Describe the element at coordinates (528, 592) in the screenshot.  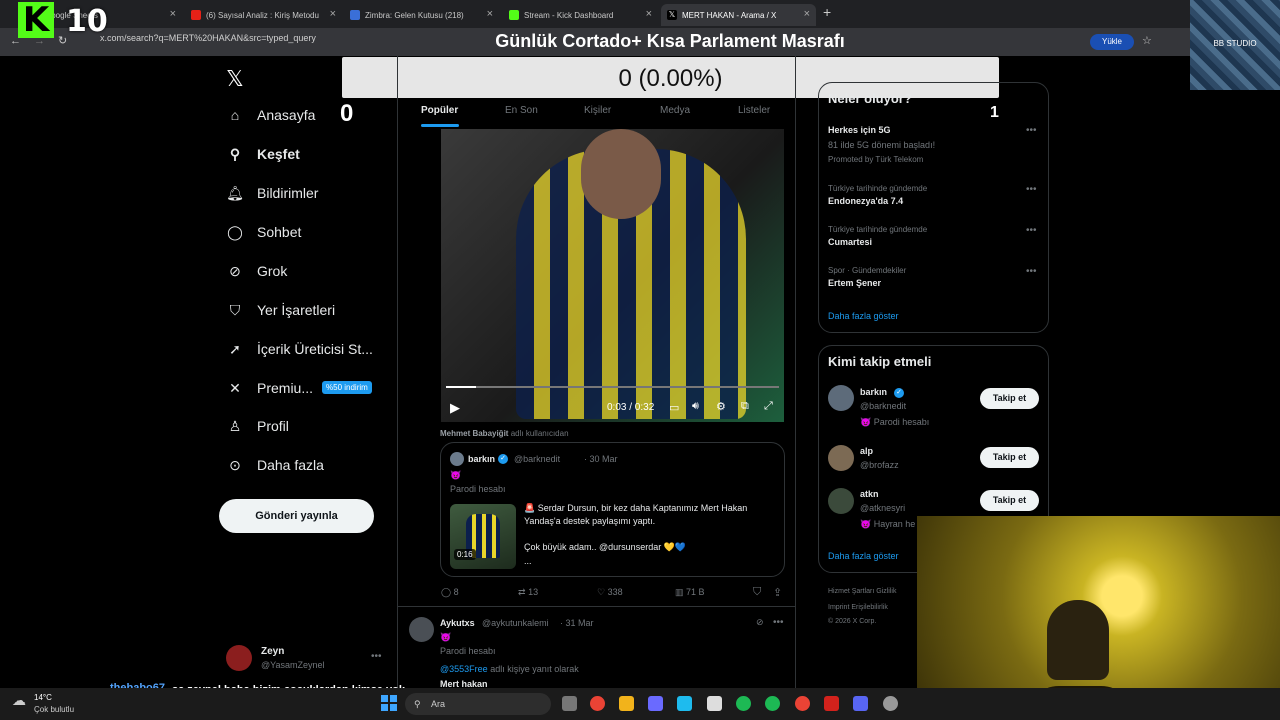
I see `repost-action: ⇄ 13` at that location.